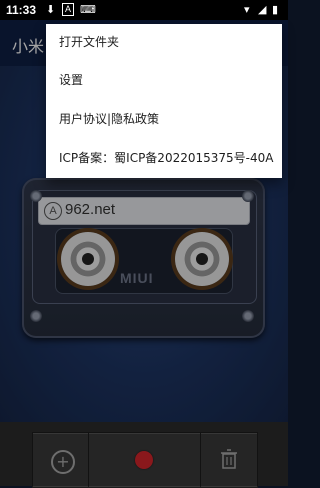 The height and width of the screenshot is (488, 320). I want to click on wifi-icon: ▾, so click(247, 10).